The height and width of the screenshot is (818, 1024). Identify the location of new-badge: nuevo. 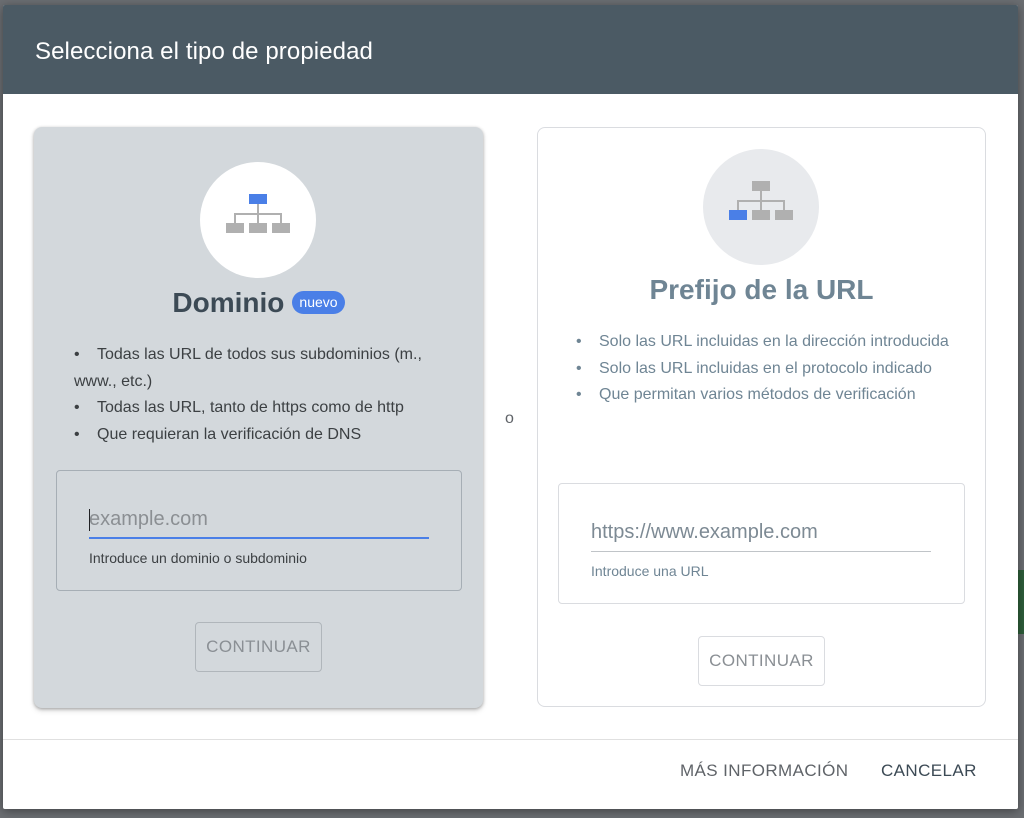
(318, 302).